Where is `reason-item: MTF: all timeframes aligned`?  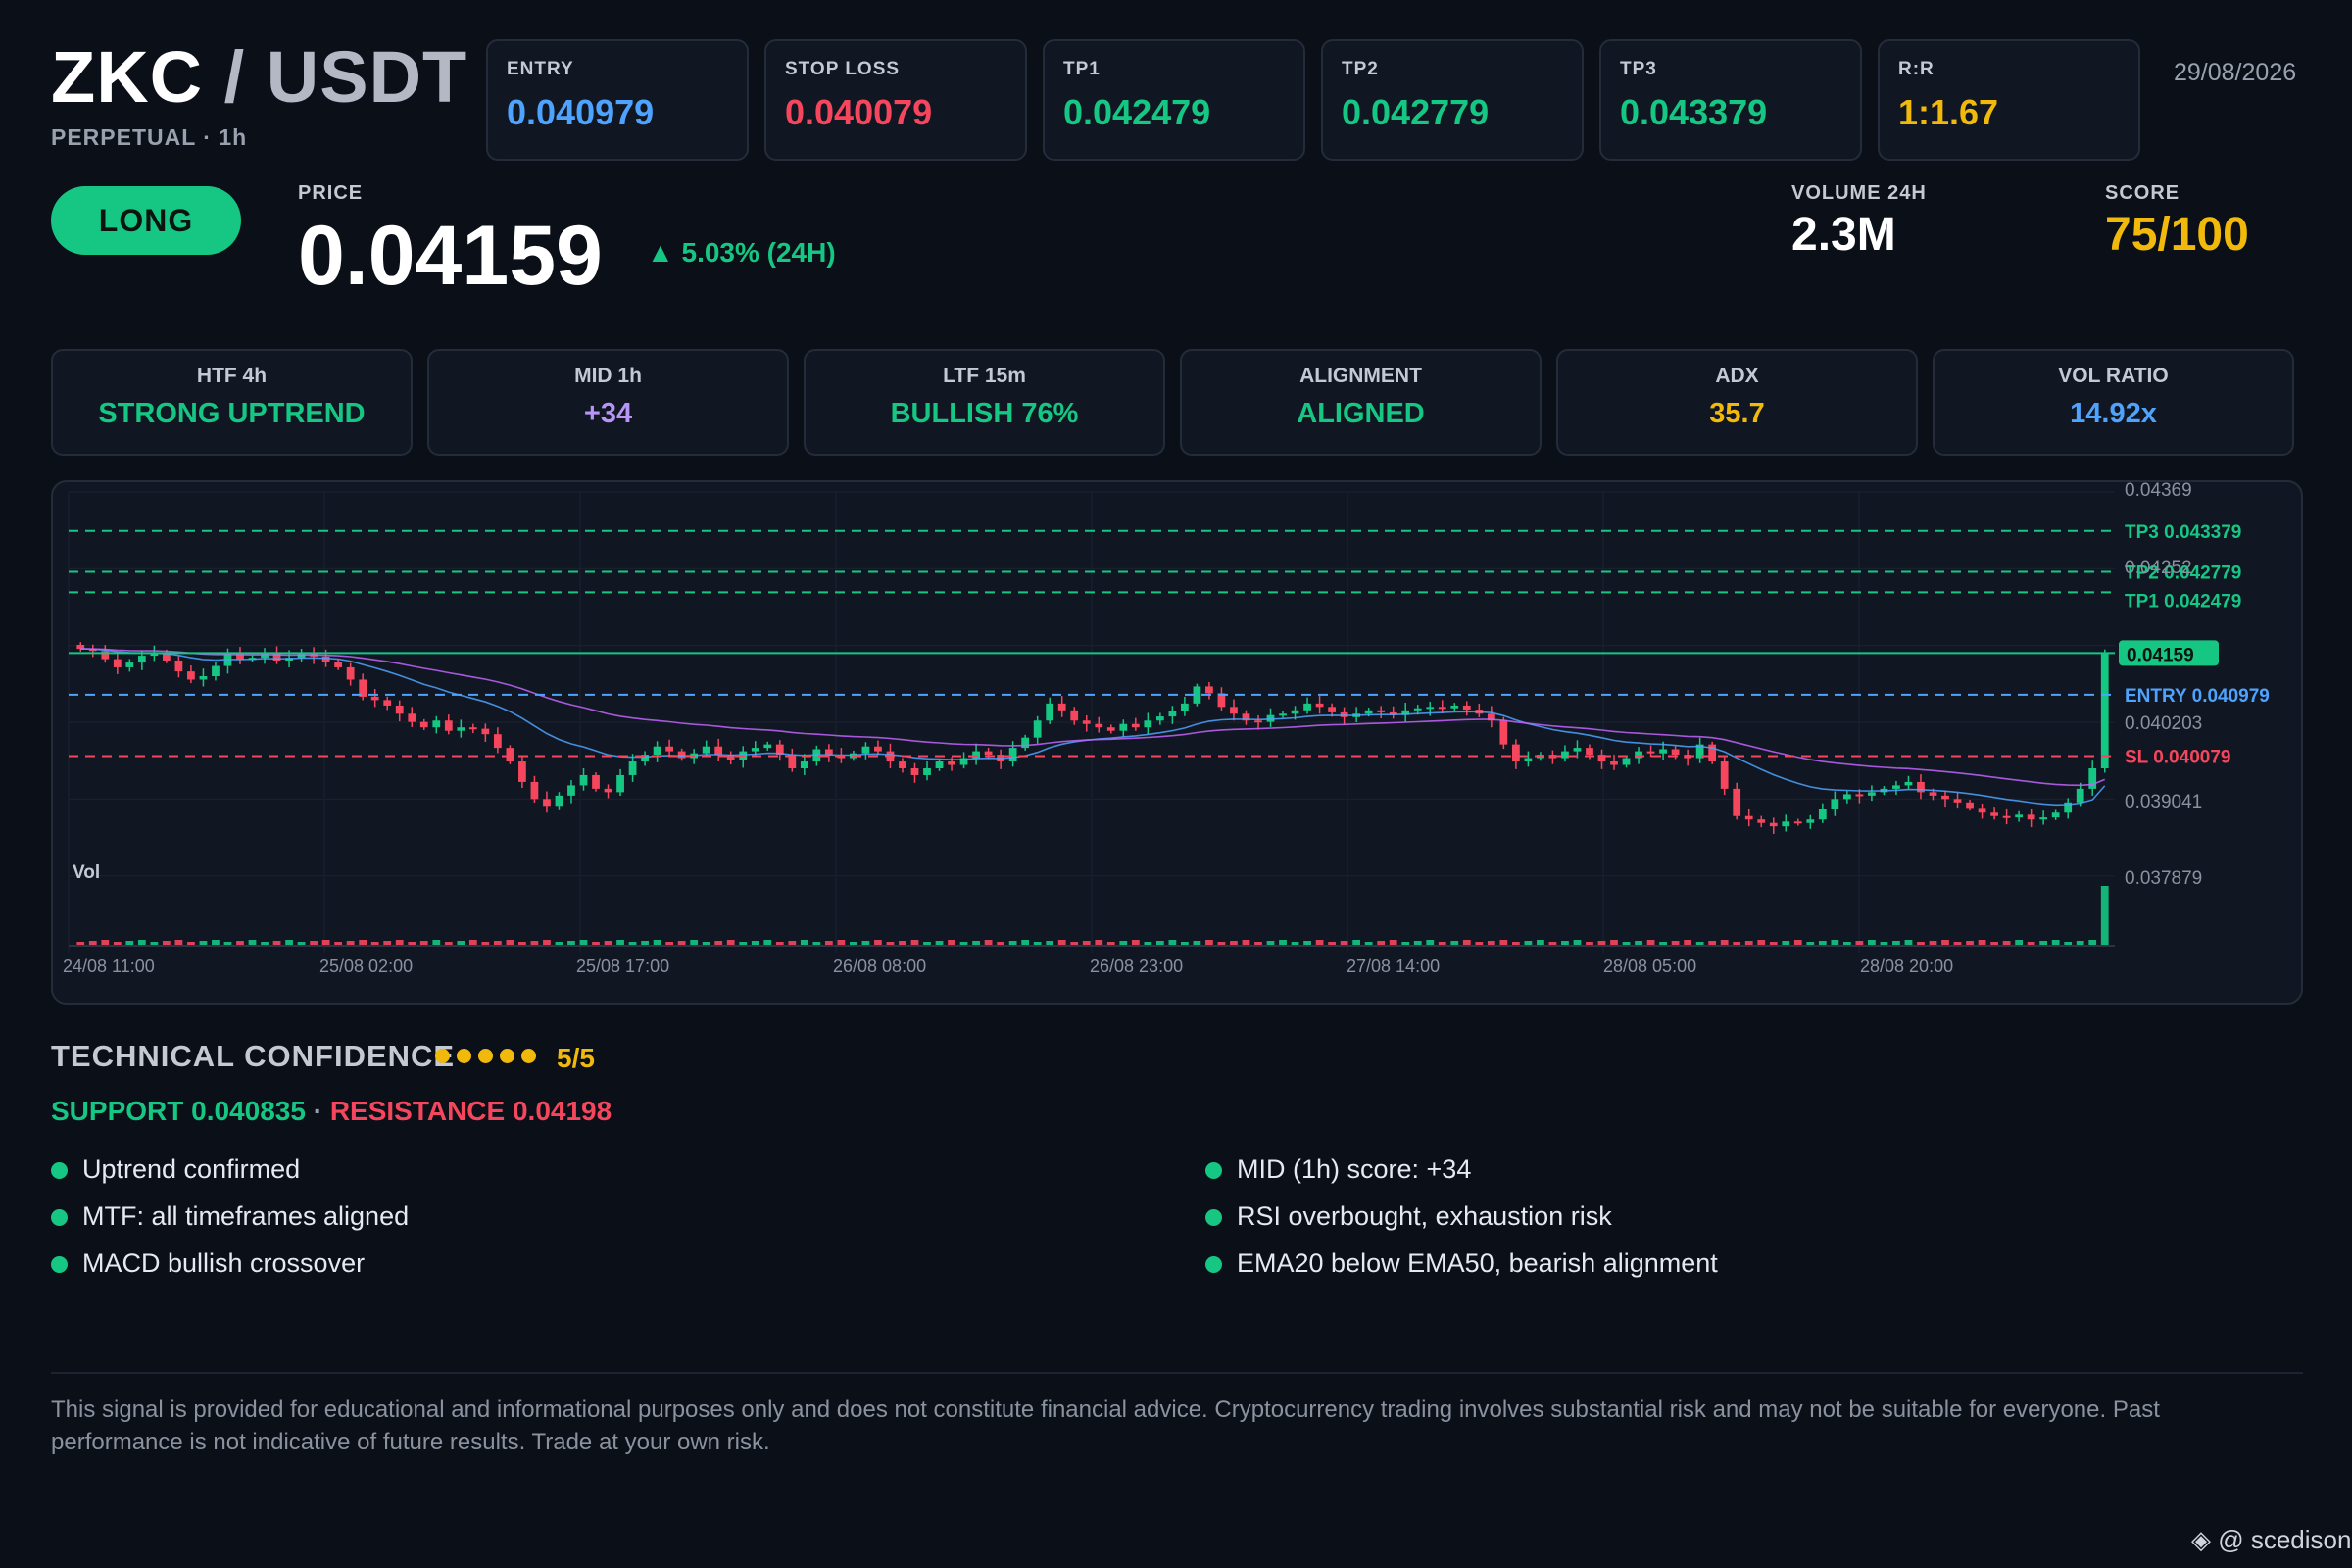 reason-item: MTF: all timeframes aligned is located at coordinates (230, 1216).